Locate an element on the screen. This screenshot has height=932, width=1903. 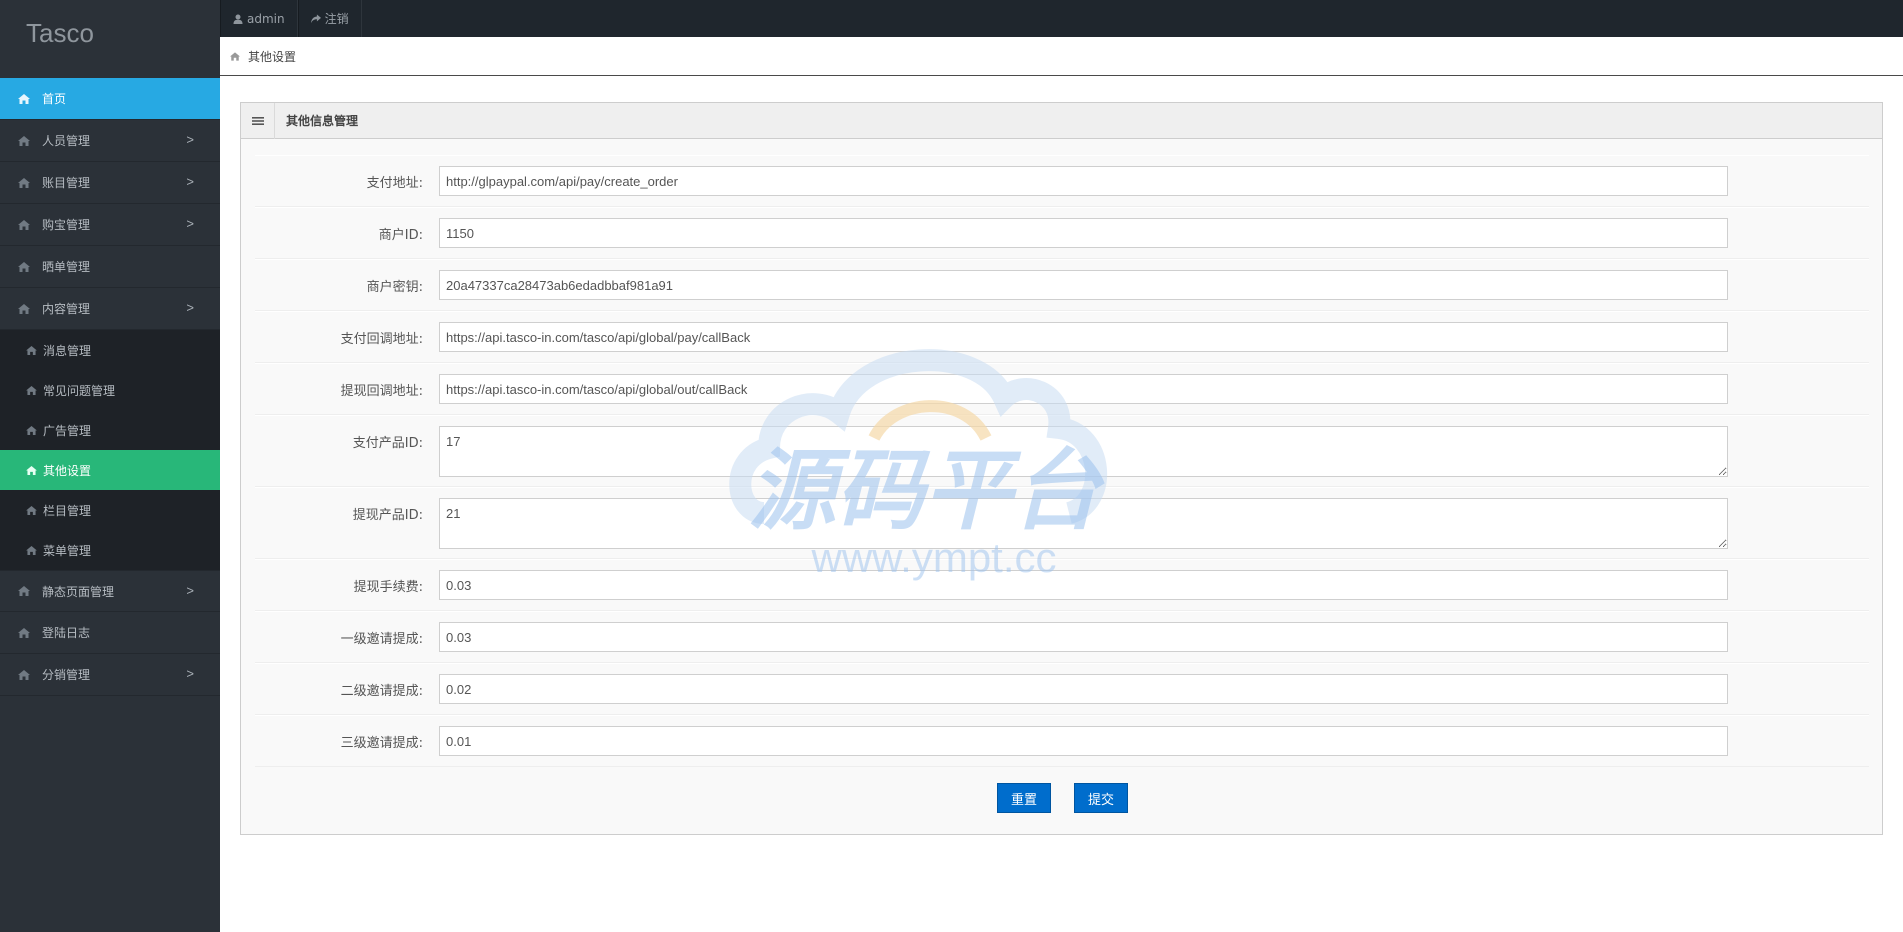
merchant-key-input is located at coordinates (1083, 285).